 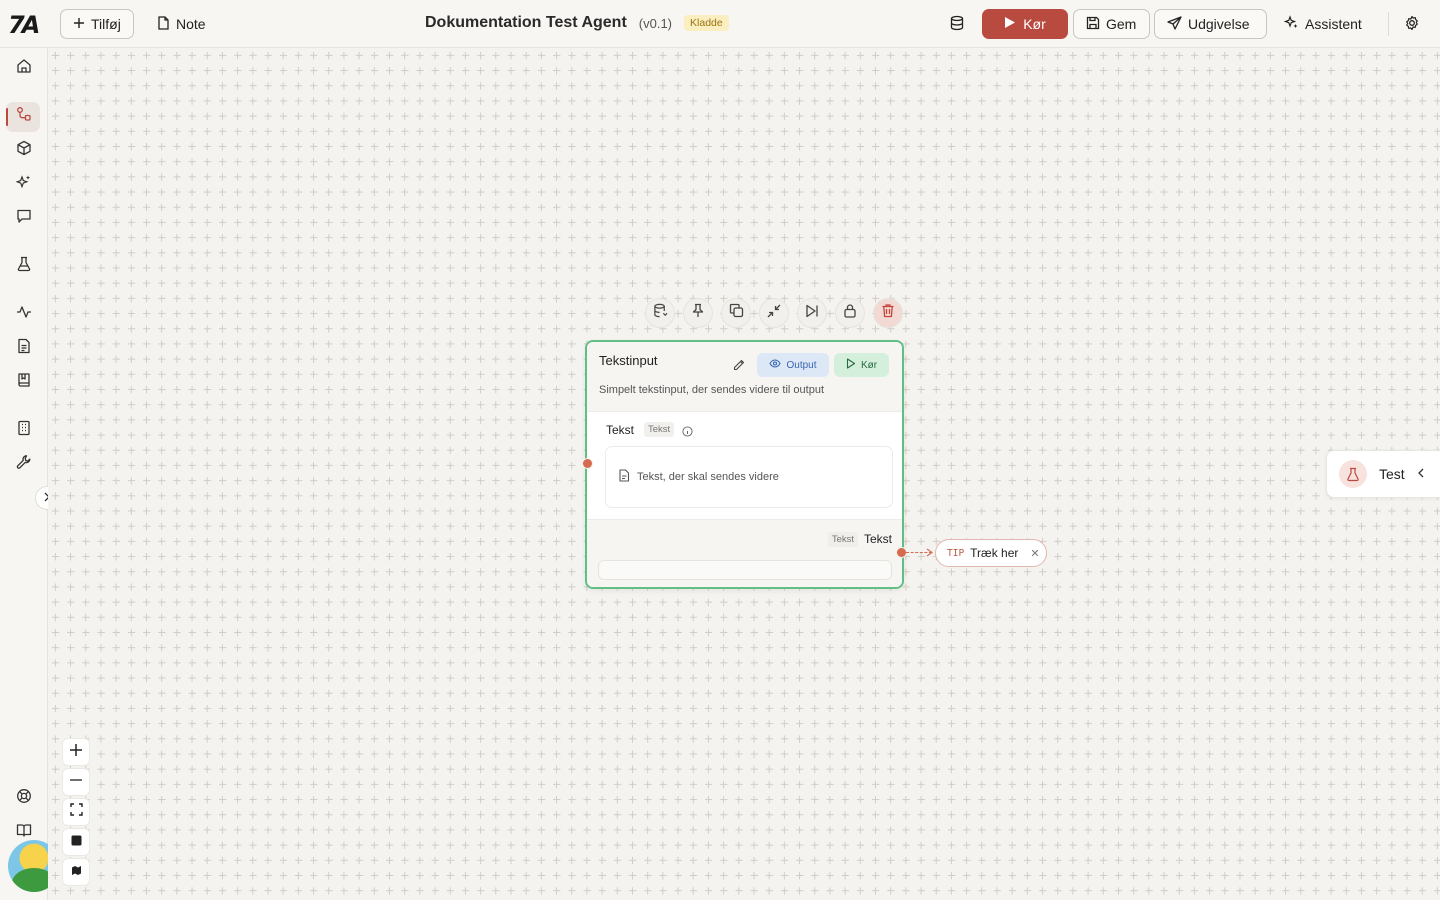 I want to click on version-label: (v0.1), so click(x=655, y=23).